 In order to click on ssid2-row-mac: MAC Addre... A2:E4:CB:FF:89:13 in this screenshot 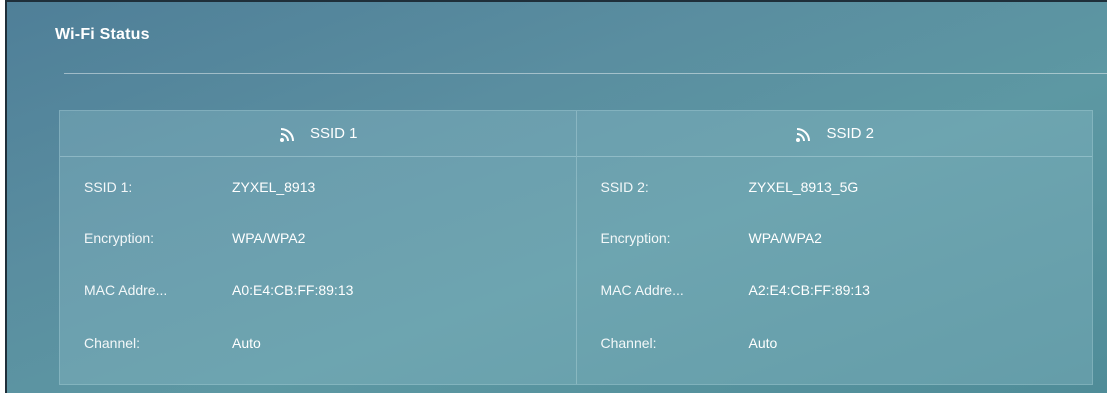, I will do `click(835, 290)`.